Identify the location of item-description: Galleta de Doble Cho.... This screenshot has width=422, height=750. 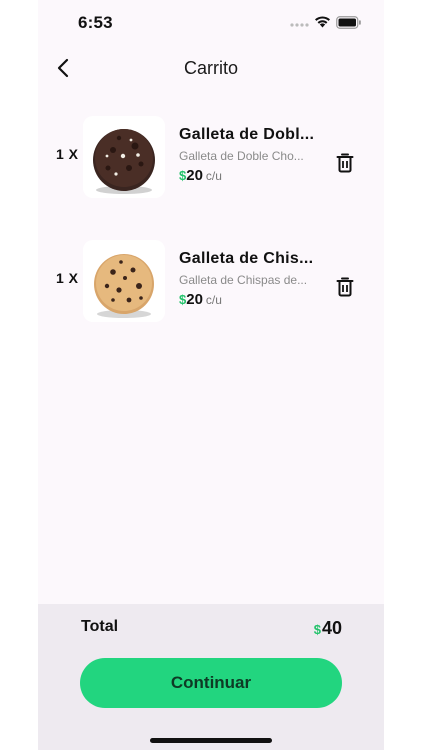
(241, 156).